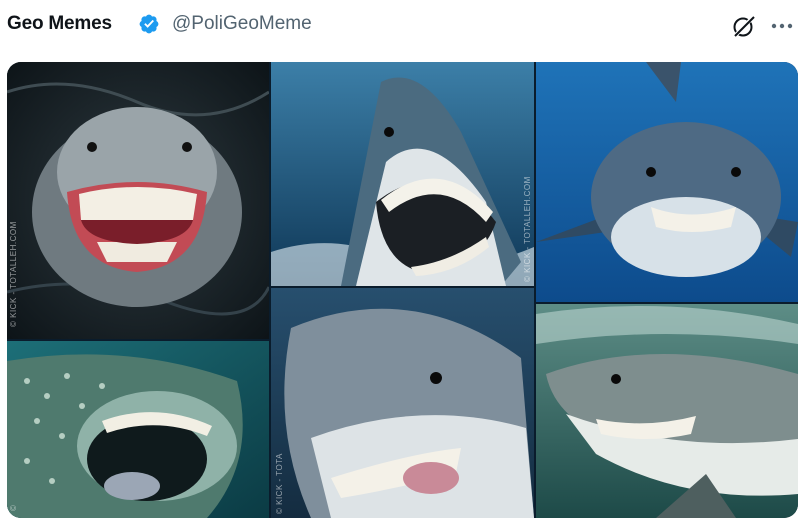 The width and height of the screenshot is (800, 521). I want to click on shark-photo-top-middle: © KICK - TOTALLEH.COM, so click(402, 174).